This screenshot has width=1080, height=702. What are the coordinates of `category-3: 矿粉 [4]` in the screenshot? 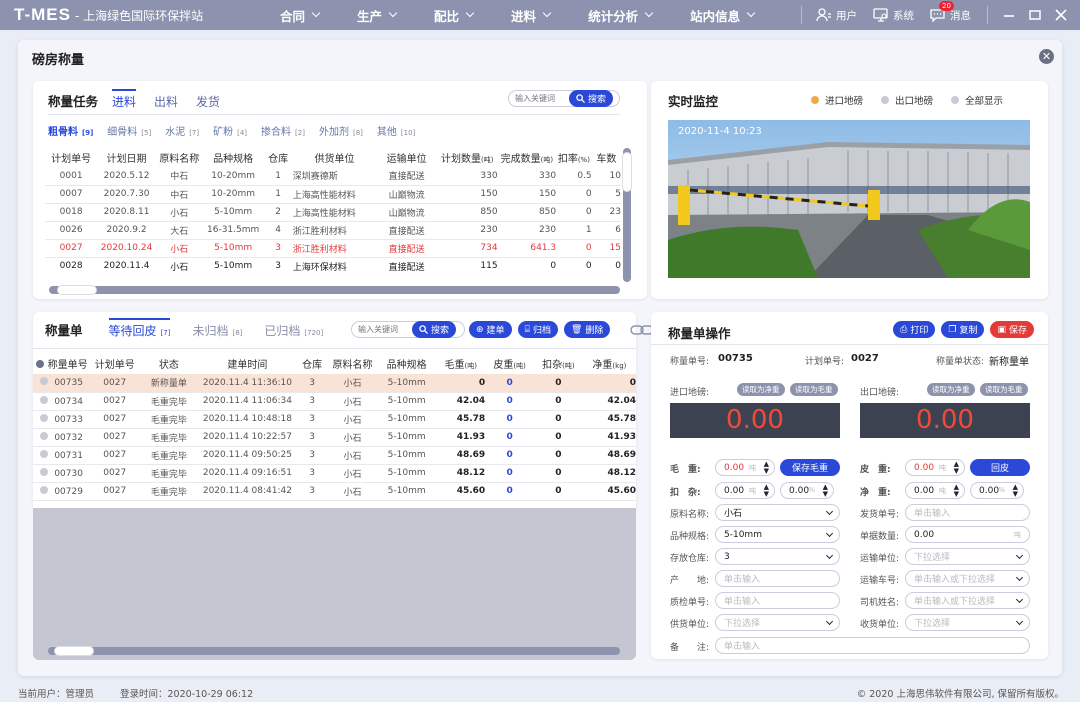 It's located at (230, 130).